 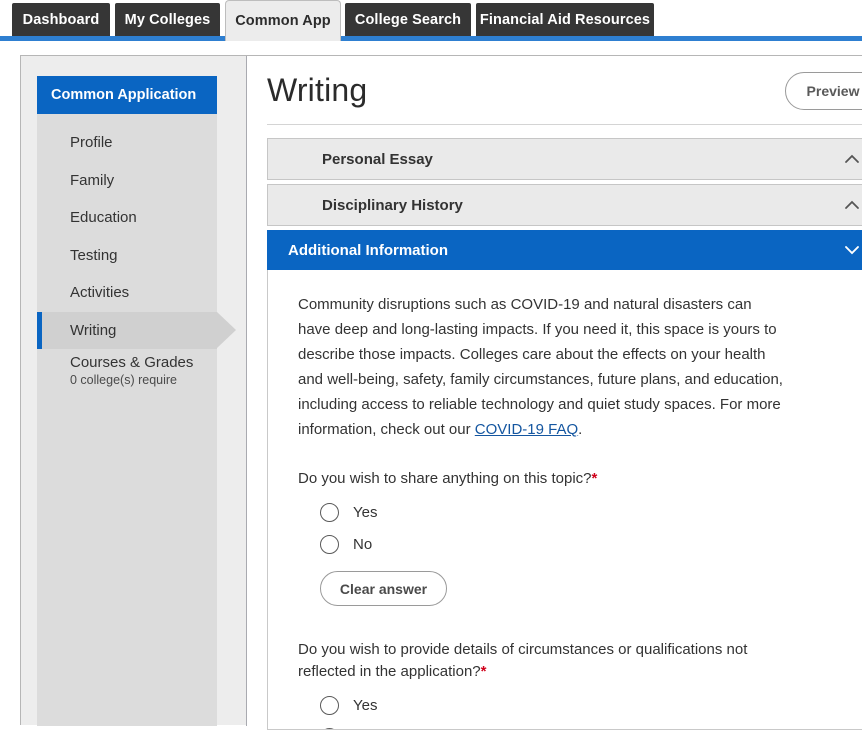 I want to click on sidebar-item-testing: Testing, so click(x=127, y=256).